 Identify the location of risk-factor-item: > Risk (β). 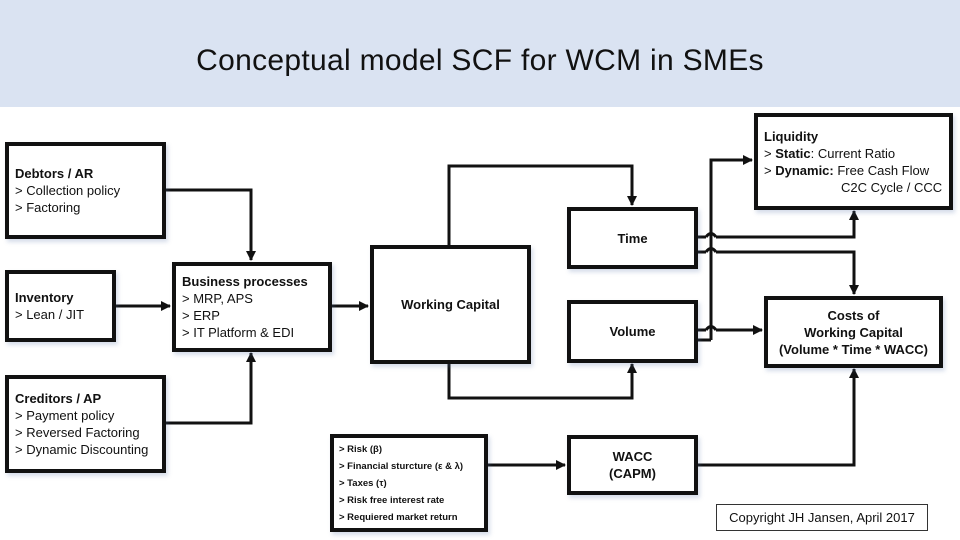
(361, 449).